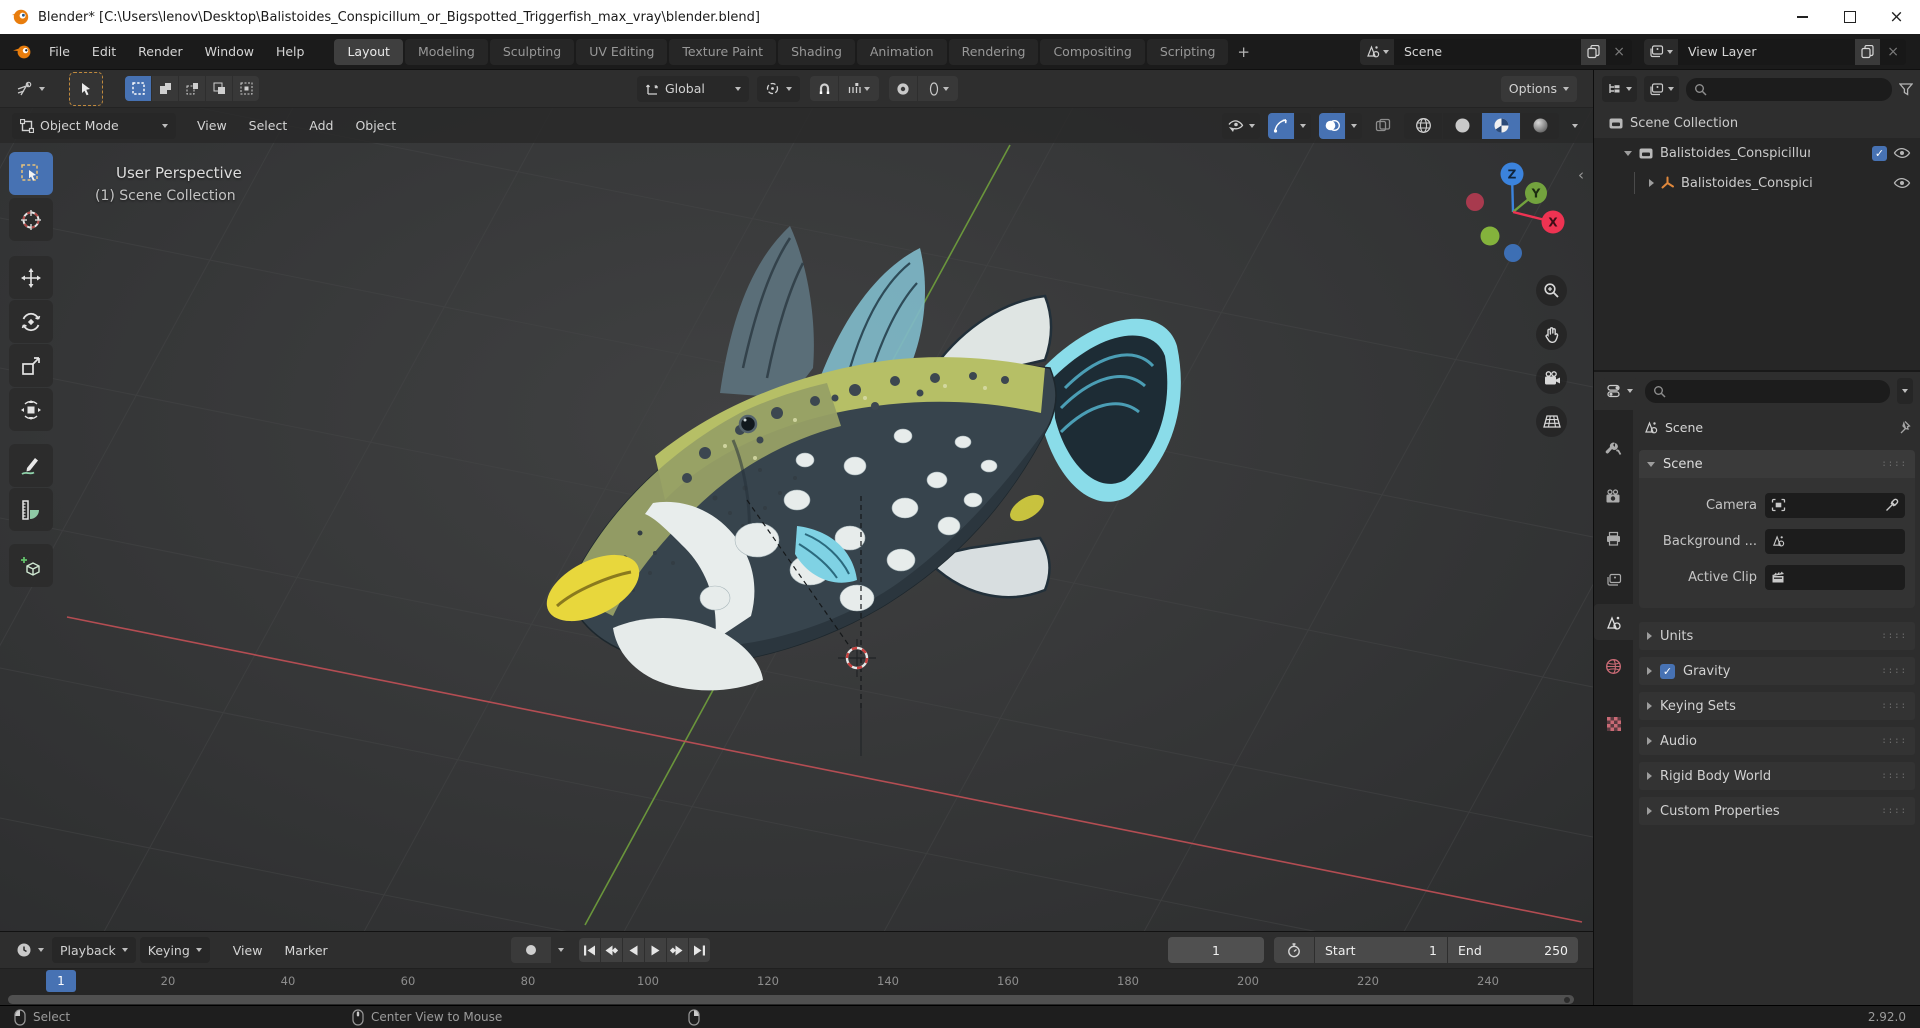  I want to click on tab-render, so click(1613, 496).